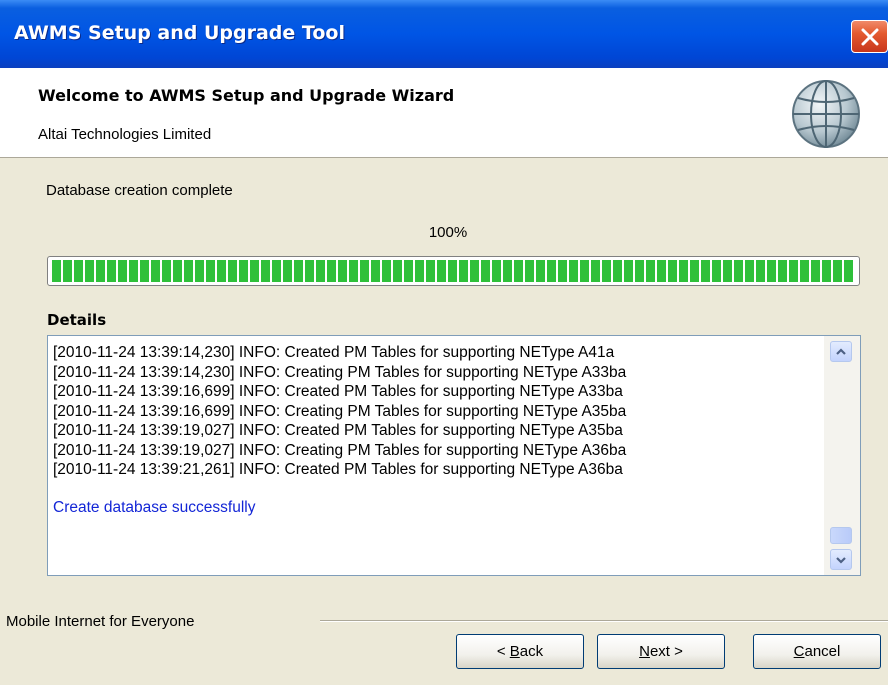  I want to click on next-button-accesskey: N, so click(644, 651).